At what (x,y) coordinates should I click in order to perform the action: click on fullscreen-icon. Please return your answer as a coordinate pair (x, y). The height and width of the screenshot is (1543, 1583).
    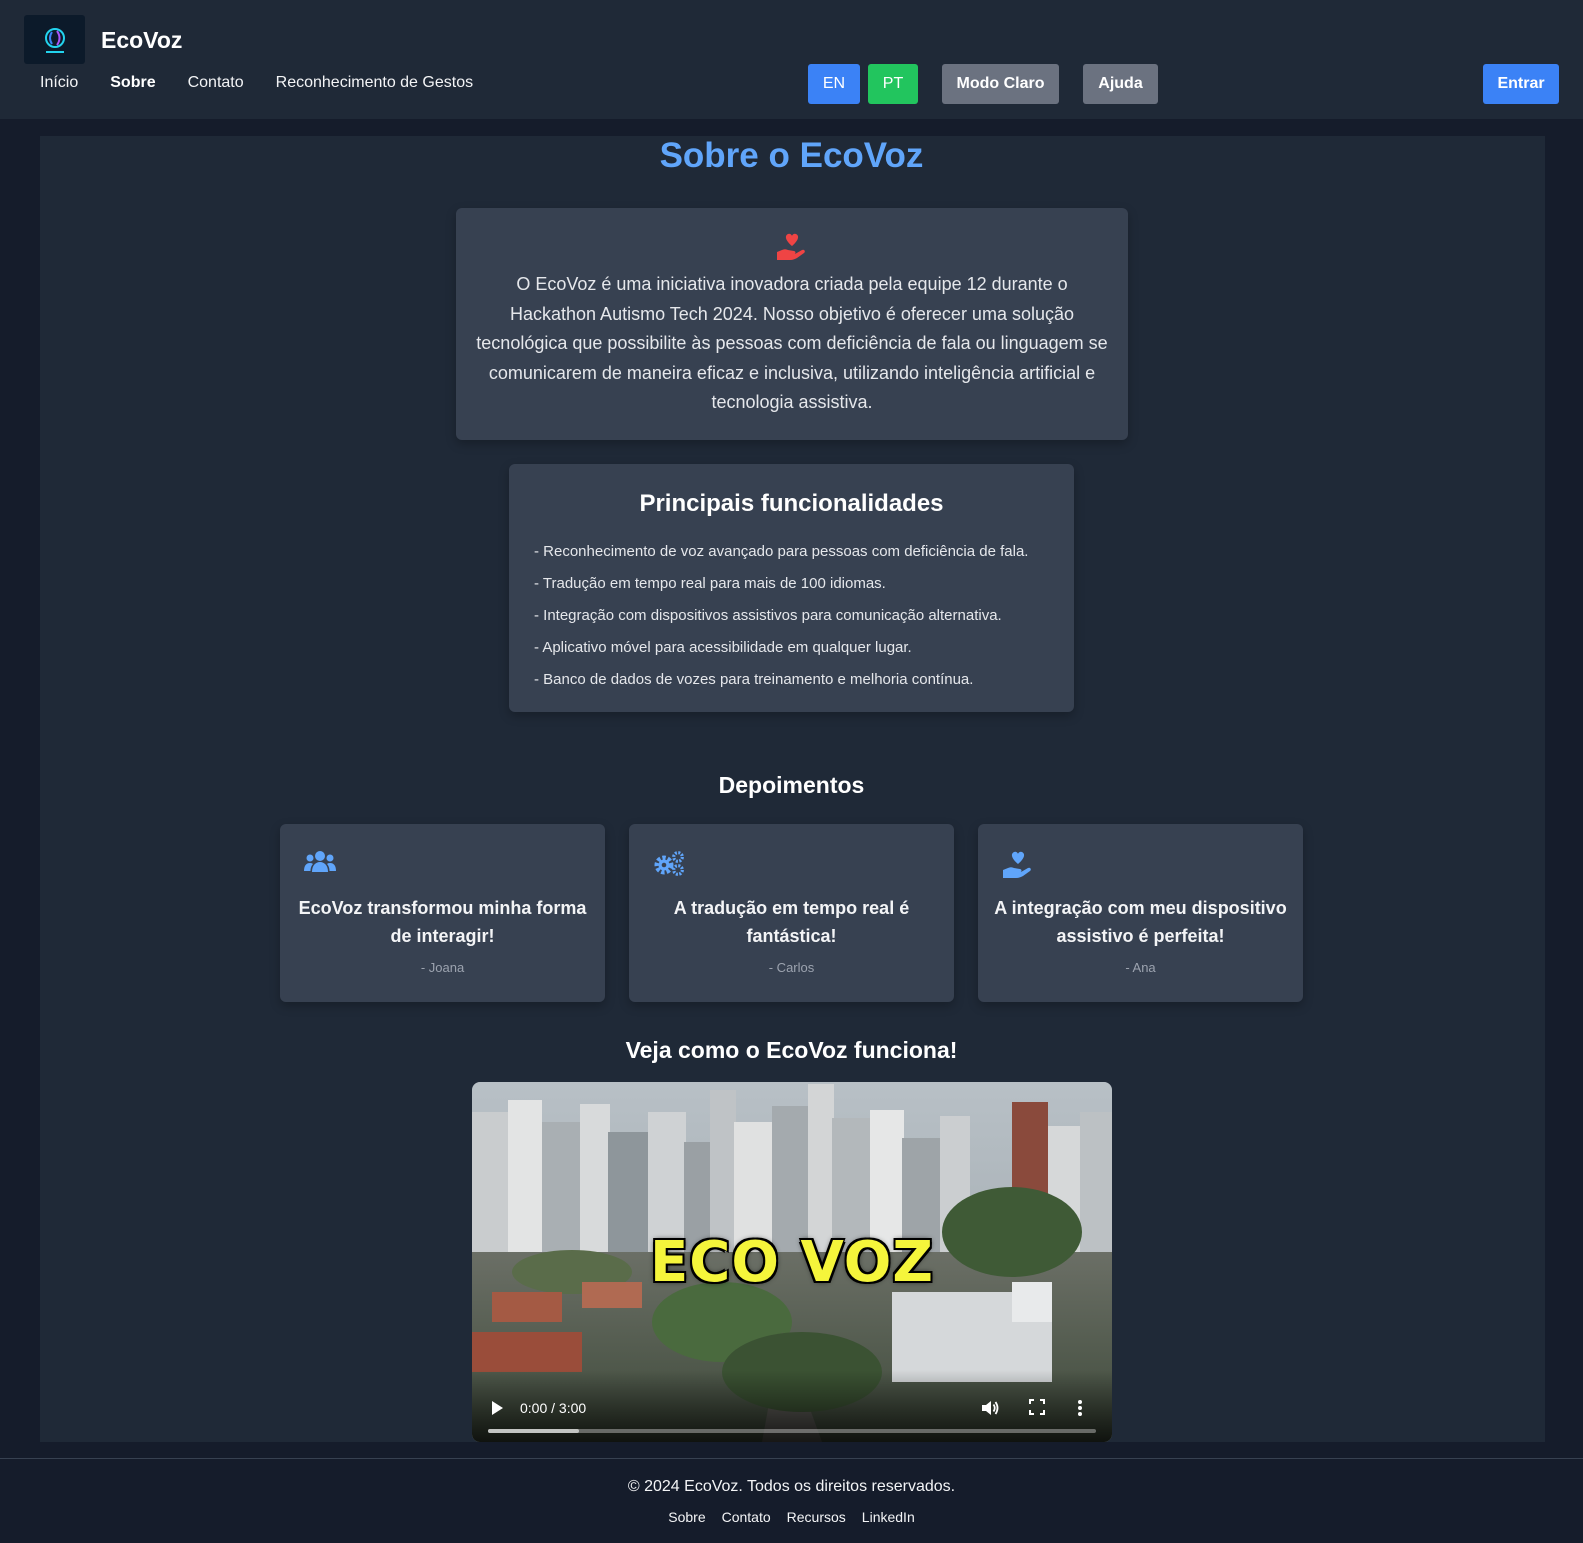
    Looking at the image, I should click on (1037, 1407).